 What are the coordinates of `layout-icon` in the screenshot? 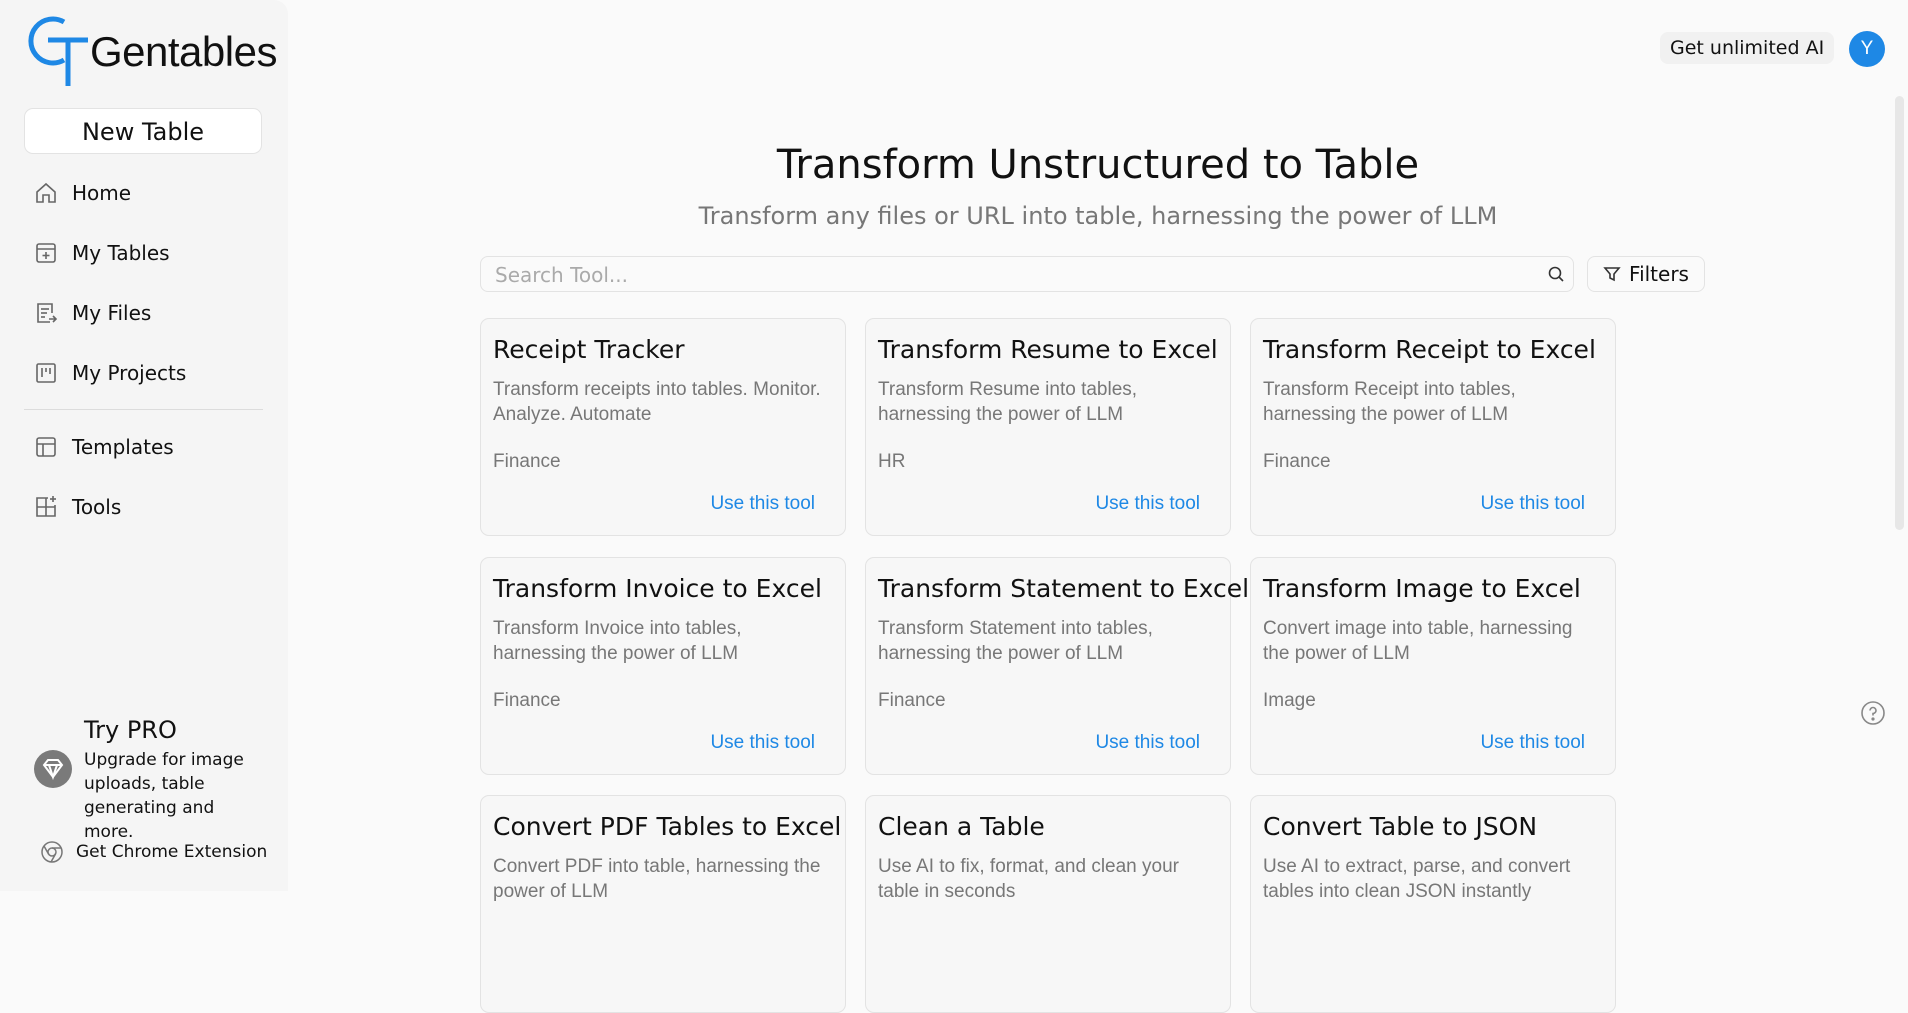 It's located at (46, 447).